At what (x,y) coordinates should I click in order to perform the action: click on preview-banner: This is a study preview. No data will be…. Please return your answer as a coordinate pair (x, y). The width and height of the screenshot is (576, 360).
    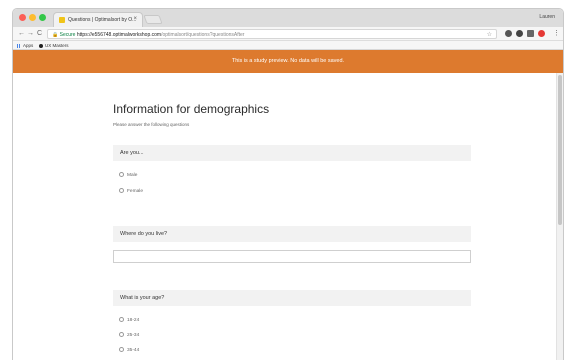
    Looking at the image, I should click on (288, 61).